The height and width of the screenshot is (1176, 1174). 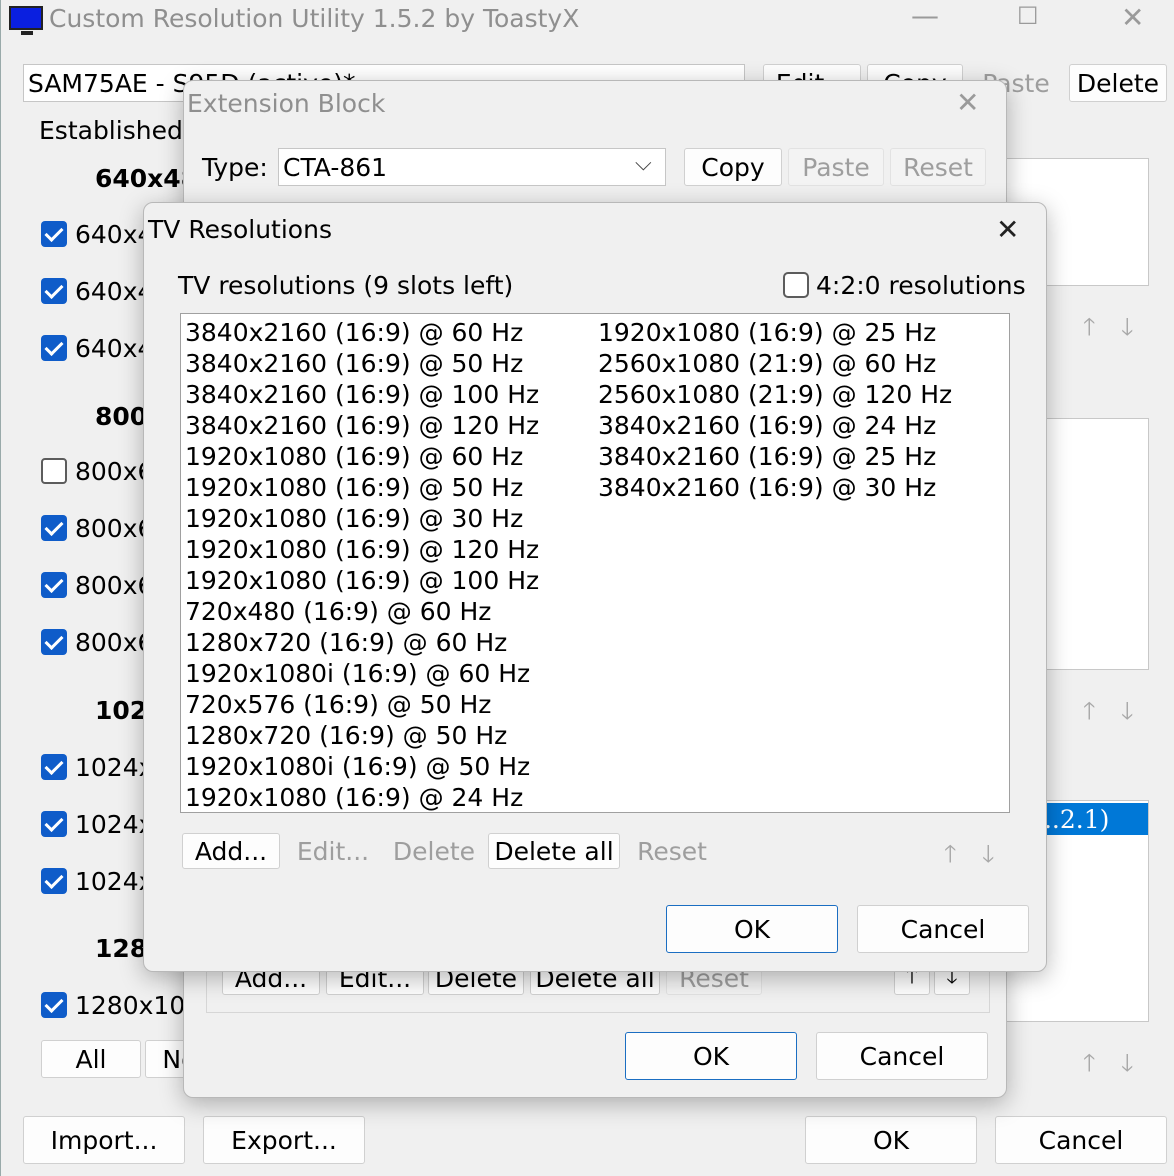 What do you see at coordinates (925, 16) in the screenshot?
I see `minimize-icon: —` at bounding box center [925, 16].